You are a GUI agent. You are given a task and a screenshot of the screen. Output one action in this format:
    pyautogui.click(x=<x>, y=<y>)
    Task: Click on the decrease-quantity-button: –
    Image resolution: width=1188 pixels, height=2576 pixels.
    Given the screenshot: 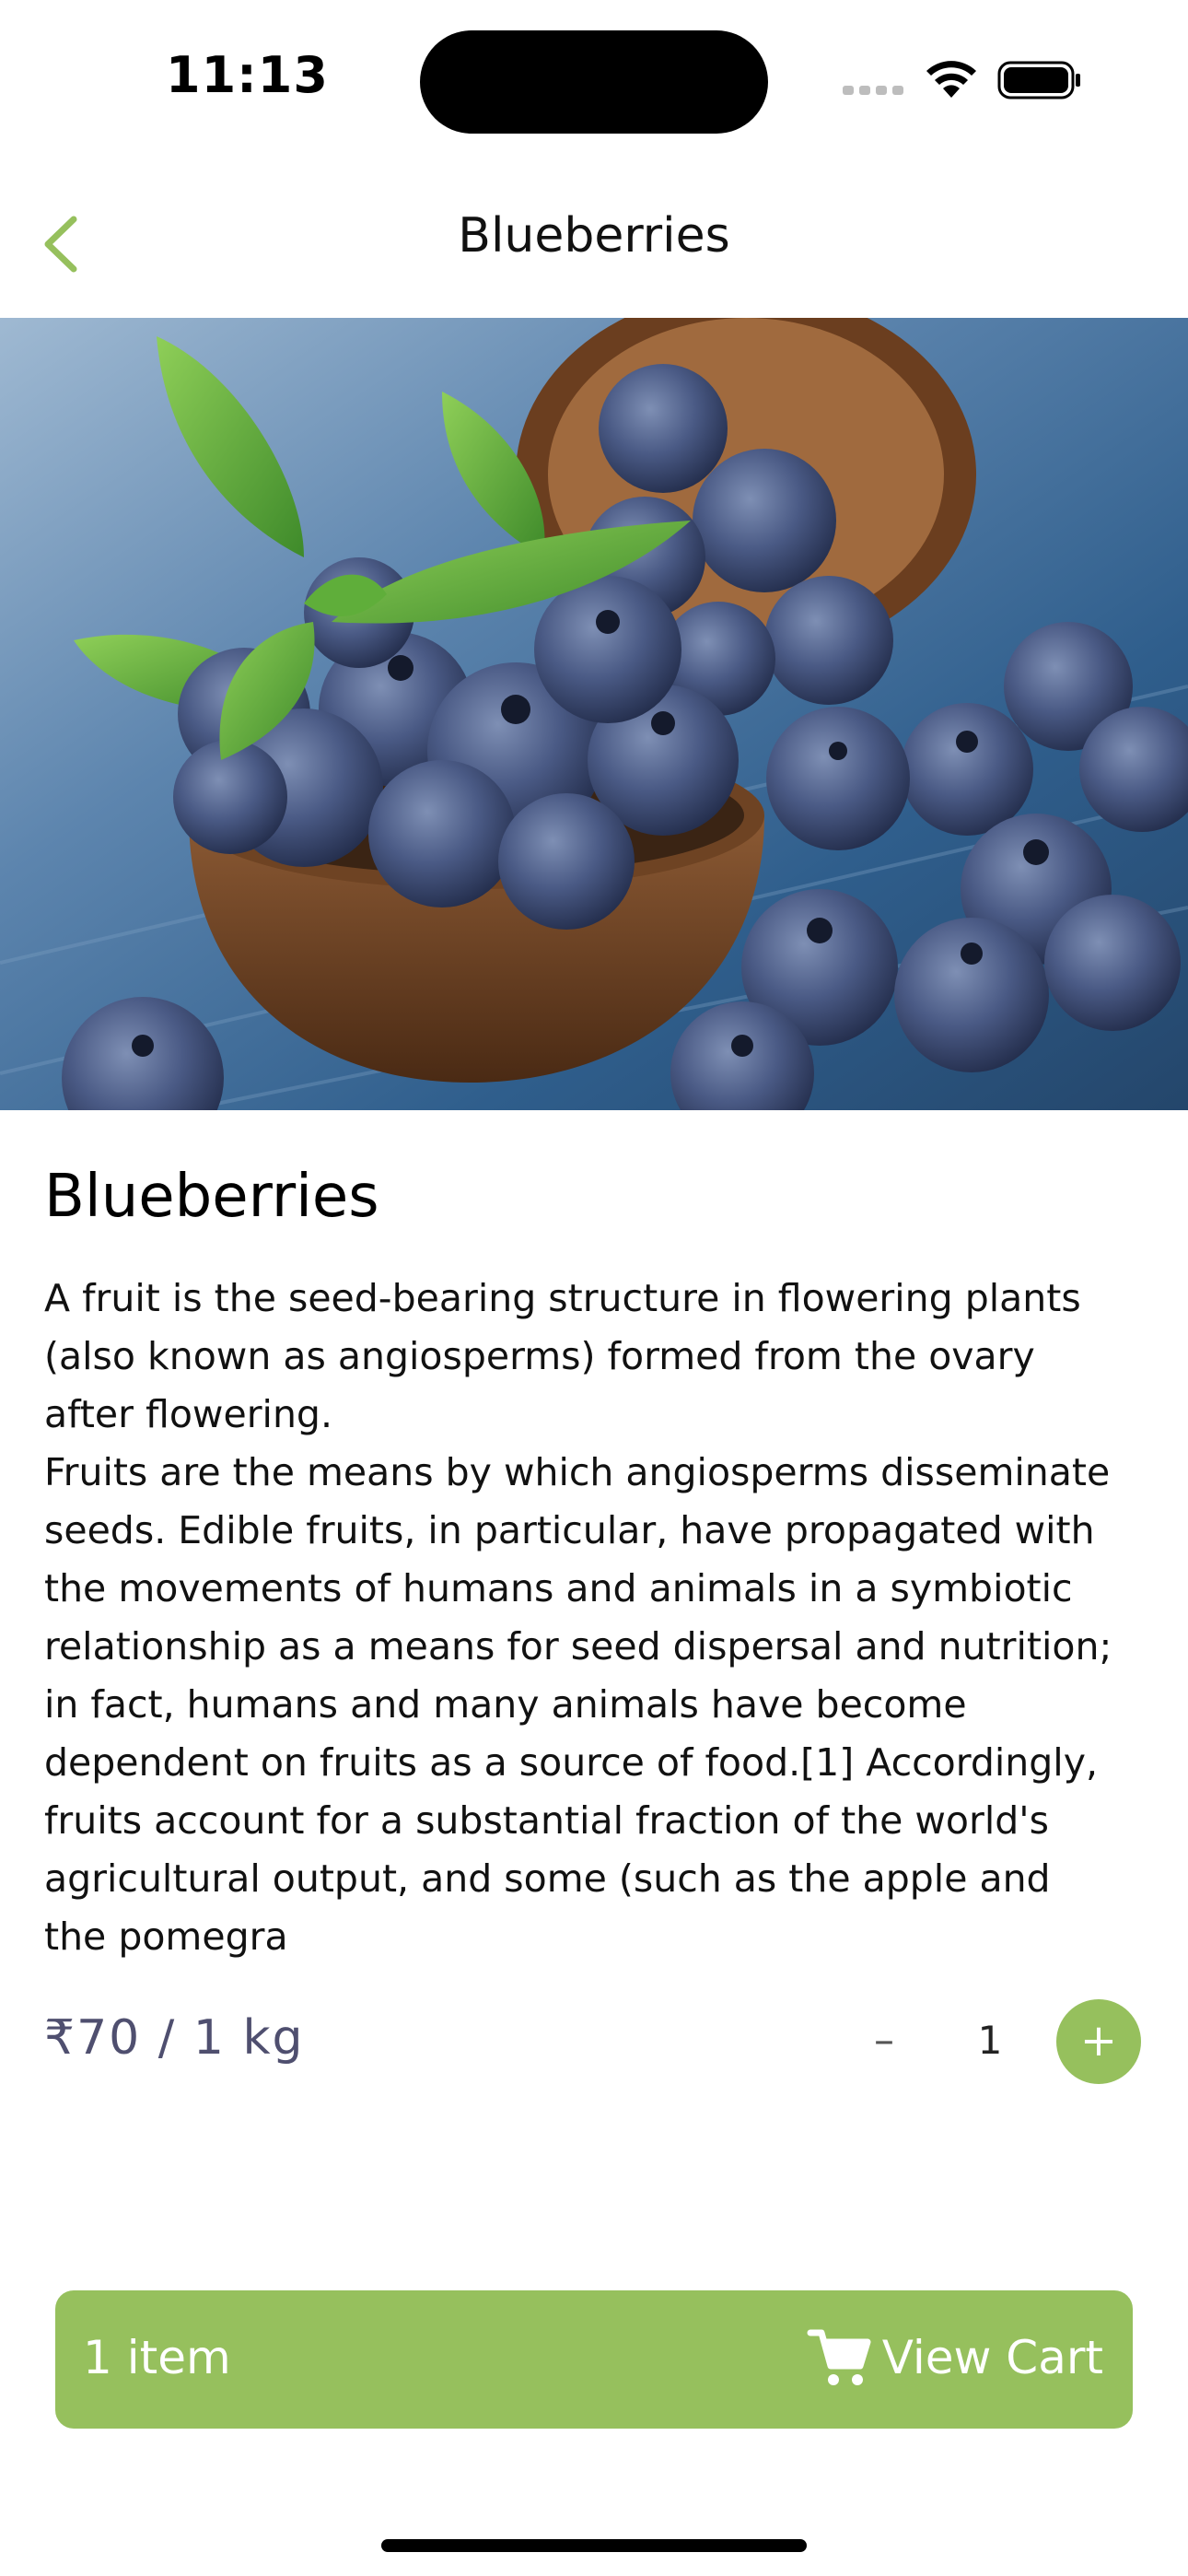 What is the action you would take?
    pyautogui.click(x=884, y=2040)
    